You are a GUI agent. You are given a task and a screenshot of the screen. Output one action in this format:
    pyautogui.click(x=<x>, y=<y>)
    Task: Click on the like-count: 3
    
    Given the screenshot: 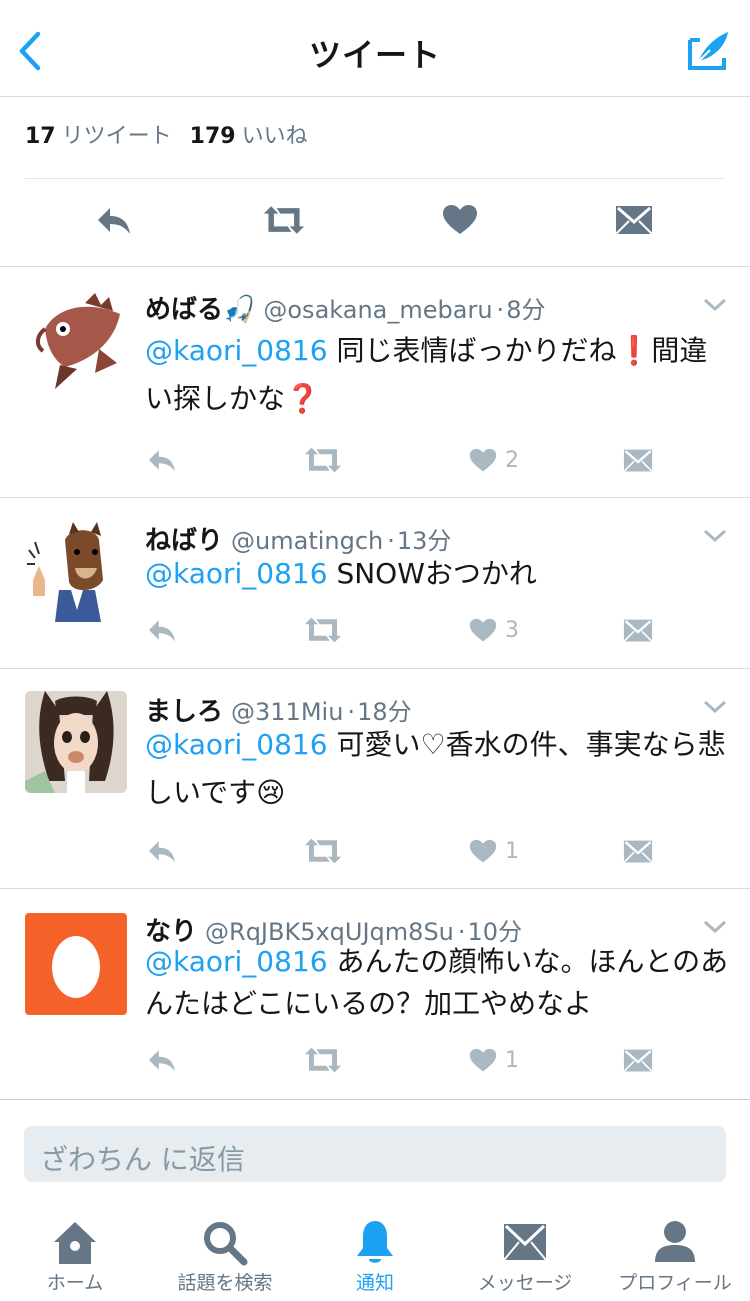 What is the action you would take?
    pyautogui.click(x=512, y=630)
    